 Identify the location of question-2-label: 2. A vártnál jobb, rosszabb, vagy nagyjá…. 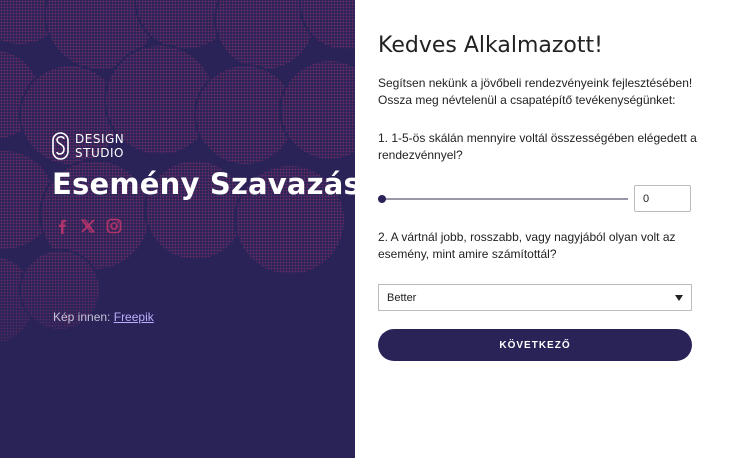
(527, 245).